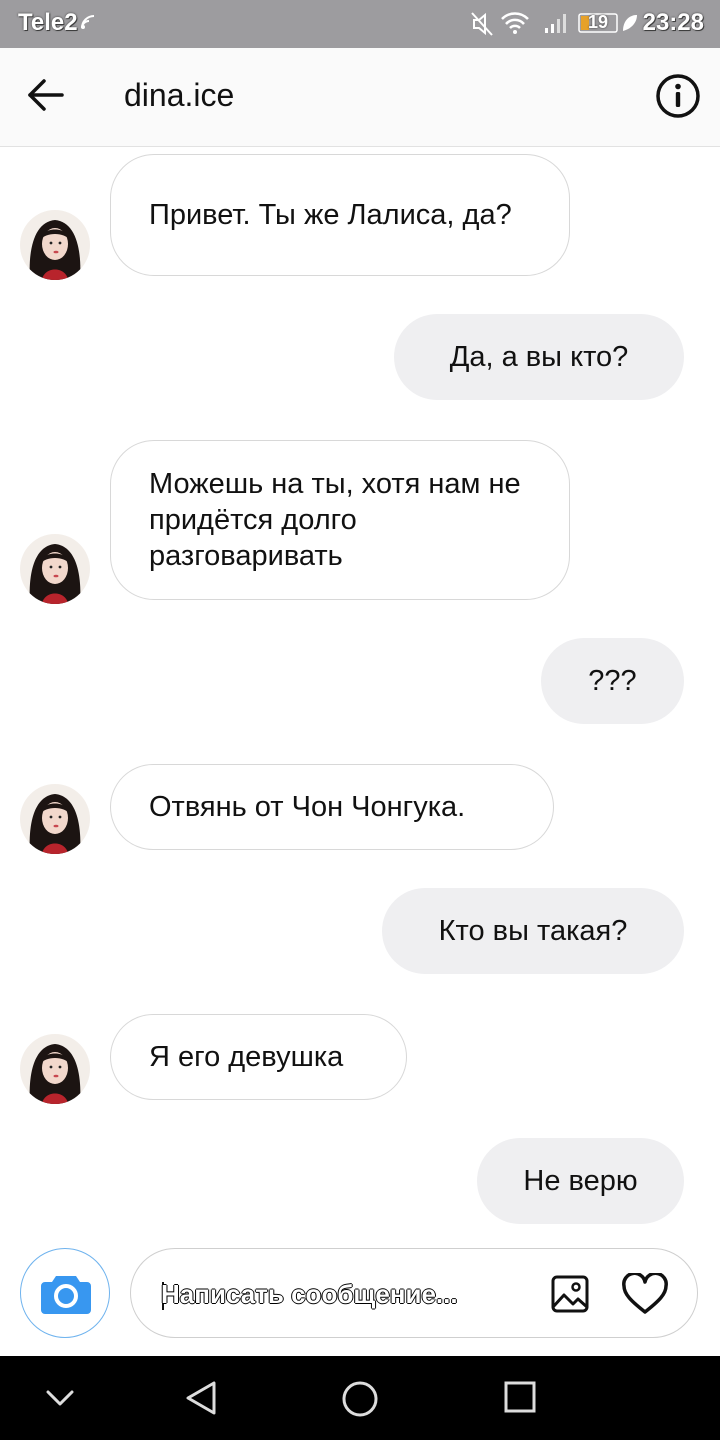 This screenshot has height=1440, width=720. What do you see at coordinates (570, 1294) in the screenshot?
I see `gallery-icon` at bounding box center [570, 1294].